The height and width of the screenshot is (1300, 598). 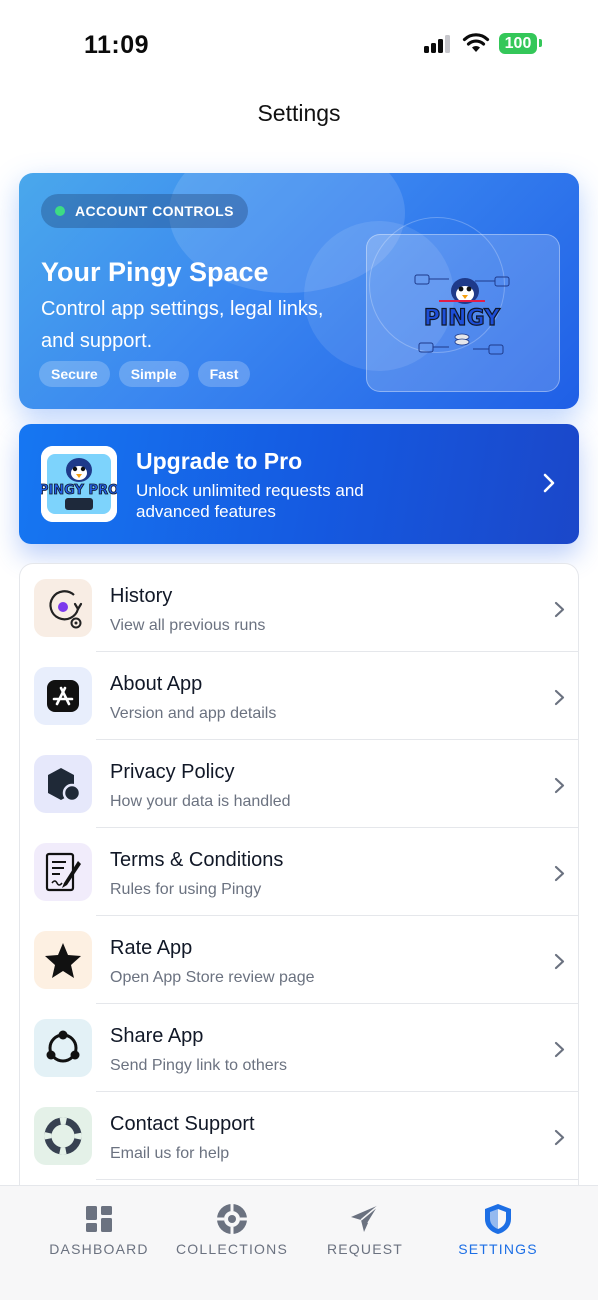 What do you see at coordinates (365, 1249) in the screenshot?
I see `tab-label: REQUEST` at bounding box center [365, 1249].